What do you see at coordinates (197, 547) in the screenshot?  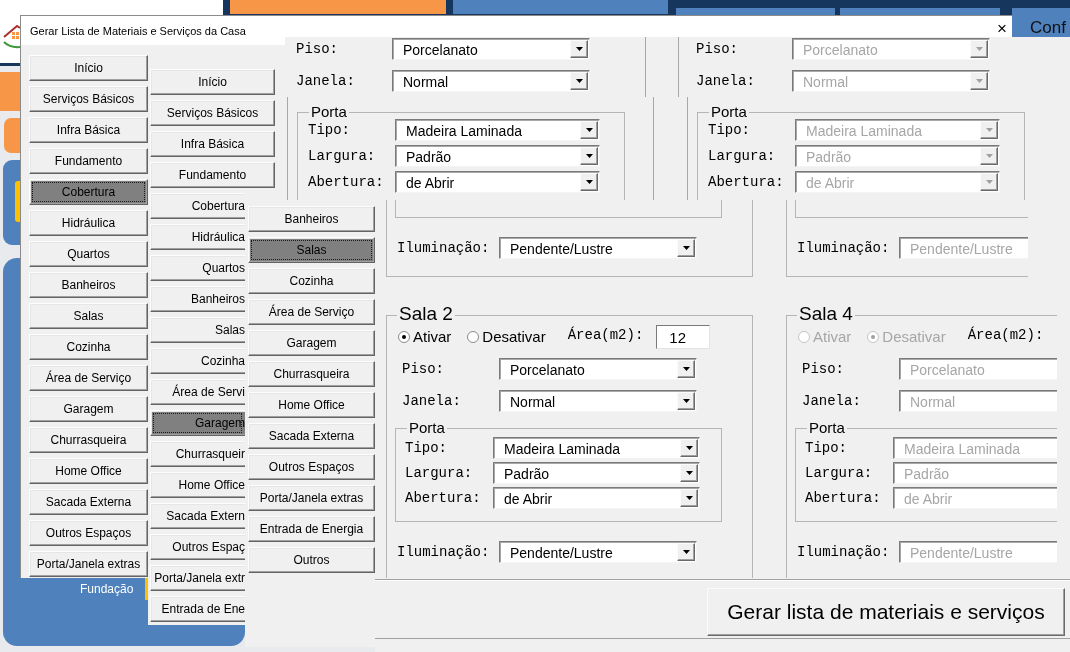 I see `nav-button: Outros Espaç` at bounding box center [197, 547].